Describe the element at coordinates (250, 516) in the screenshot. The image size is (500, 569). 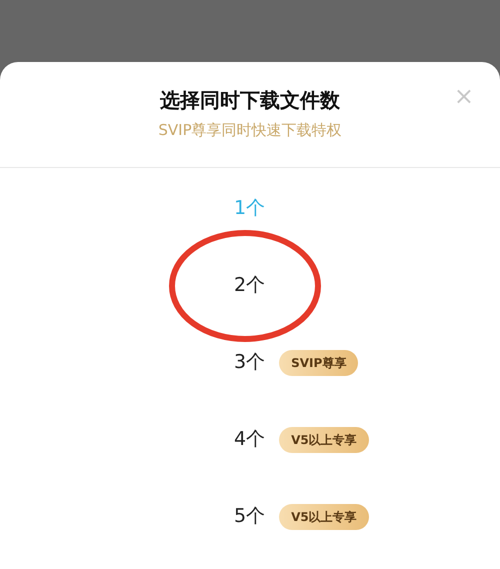
I see `count-option: 5个` at that location.